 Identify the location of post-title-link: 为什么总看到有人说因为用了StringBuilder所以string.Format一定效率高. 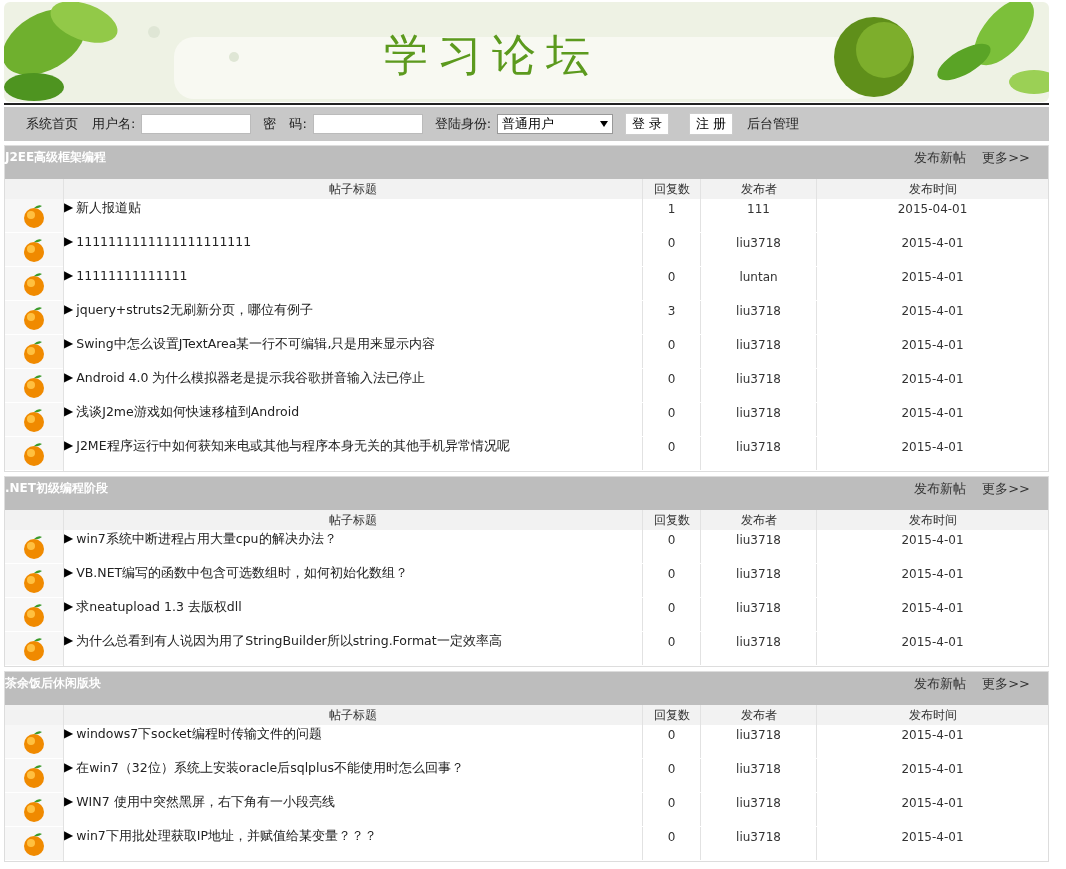
(289, 641).